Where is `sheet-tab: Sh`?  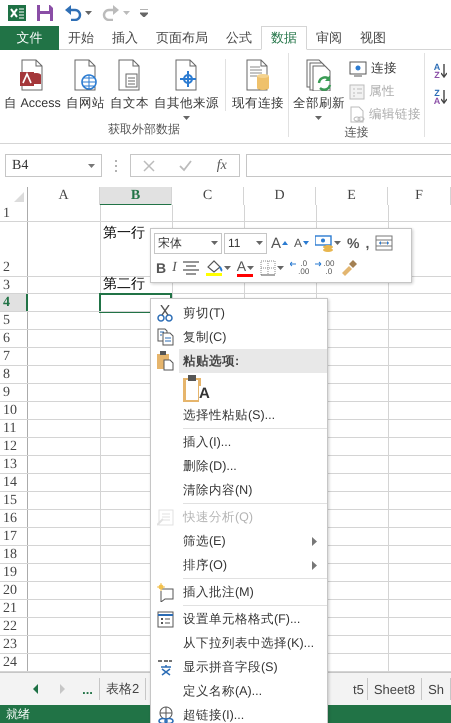 sheet-tab: Sh is located at coordinates (436, 689).